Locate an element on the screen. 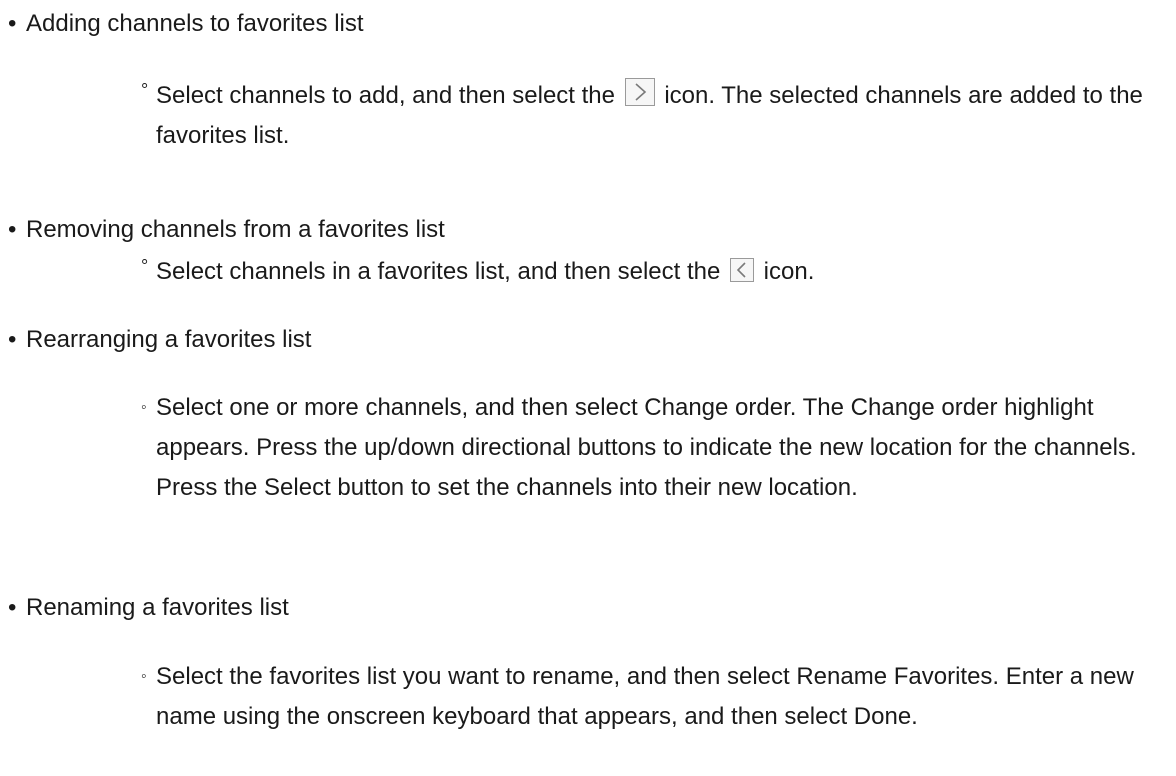 The width and height of the screenshot is (1176, 776). list-item-heading: • Renaming a favorites list is located at coordinates (148, 608).